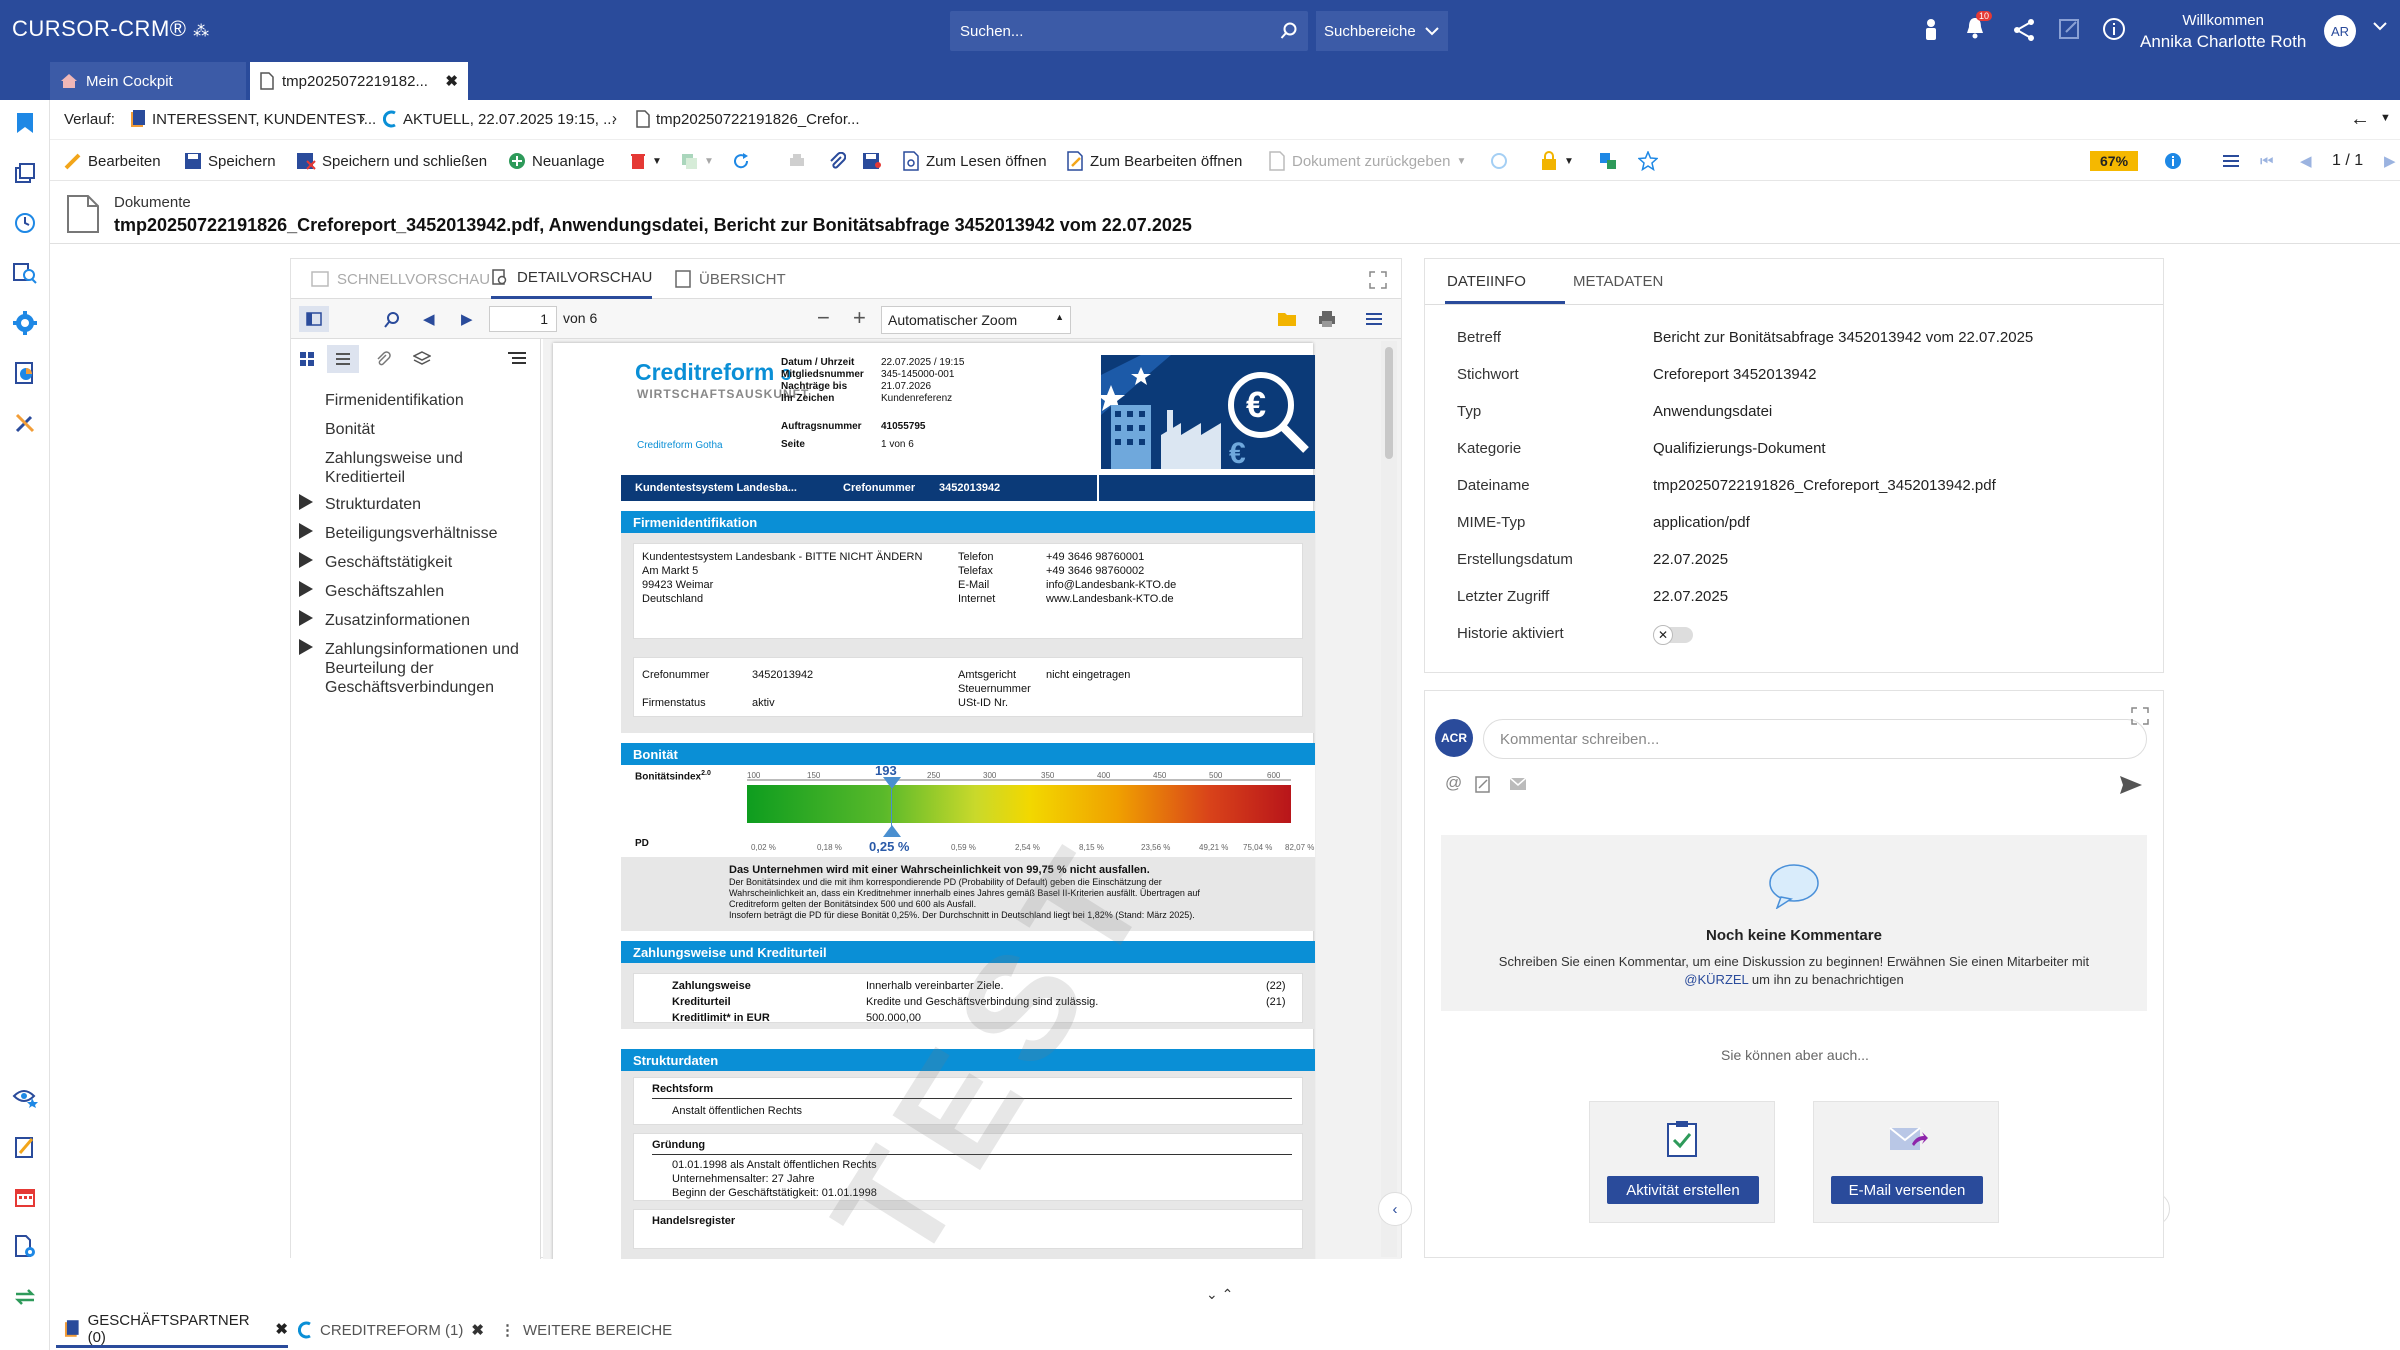 The width and height of the screenshot is (2400, 1350). Describe the element at coordinates (25, 223) in the screenshot. I see `history-icon` at that location.